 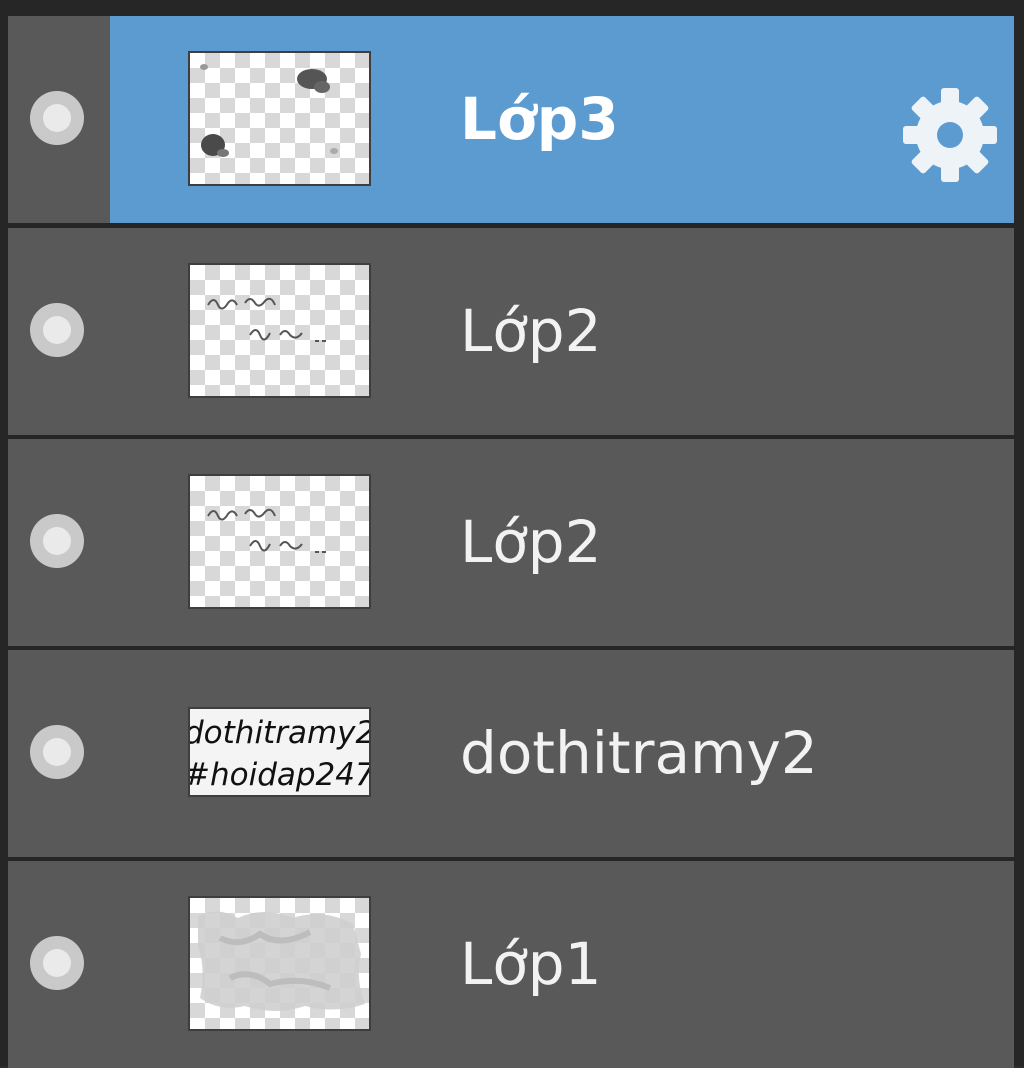 I want to click on text-image: dothitramy2 #hoidap247, so click(x=280, y=754).